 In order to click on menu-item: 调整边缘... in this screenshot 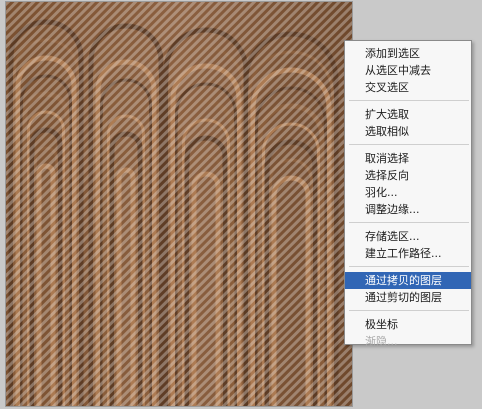, I will do `click(408, 209)`.